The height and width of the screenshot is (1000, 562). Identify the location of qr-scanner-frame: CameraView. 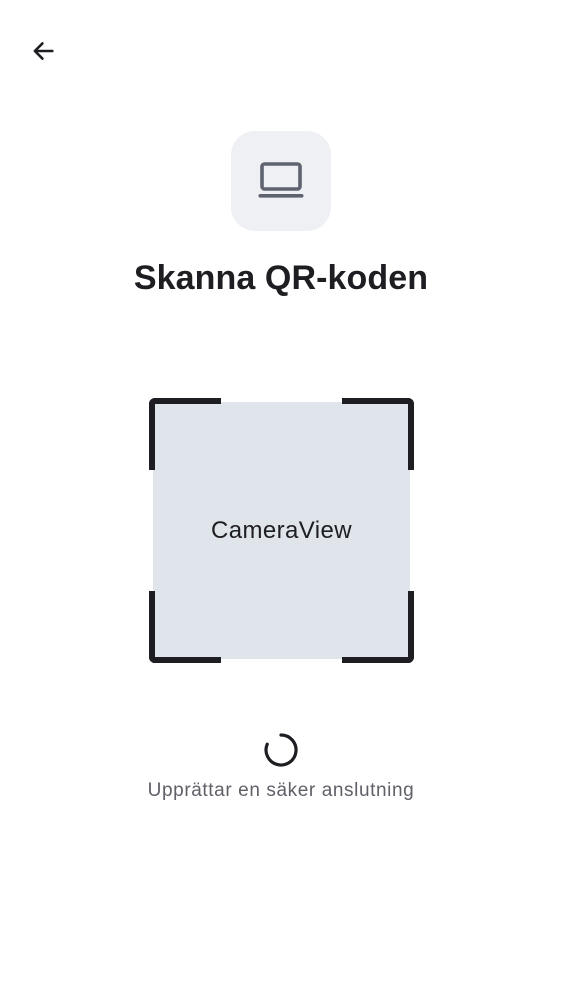
(281, 530).